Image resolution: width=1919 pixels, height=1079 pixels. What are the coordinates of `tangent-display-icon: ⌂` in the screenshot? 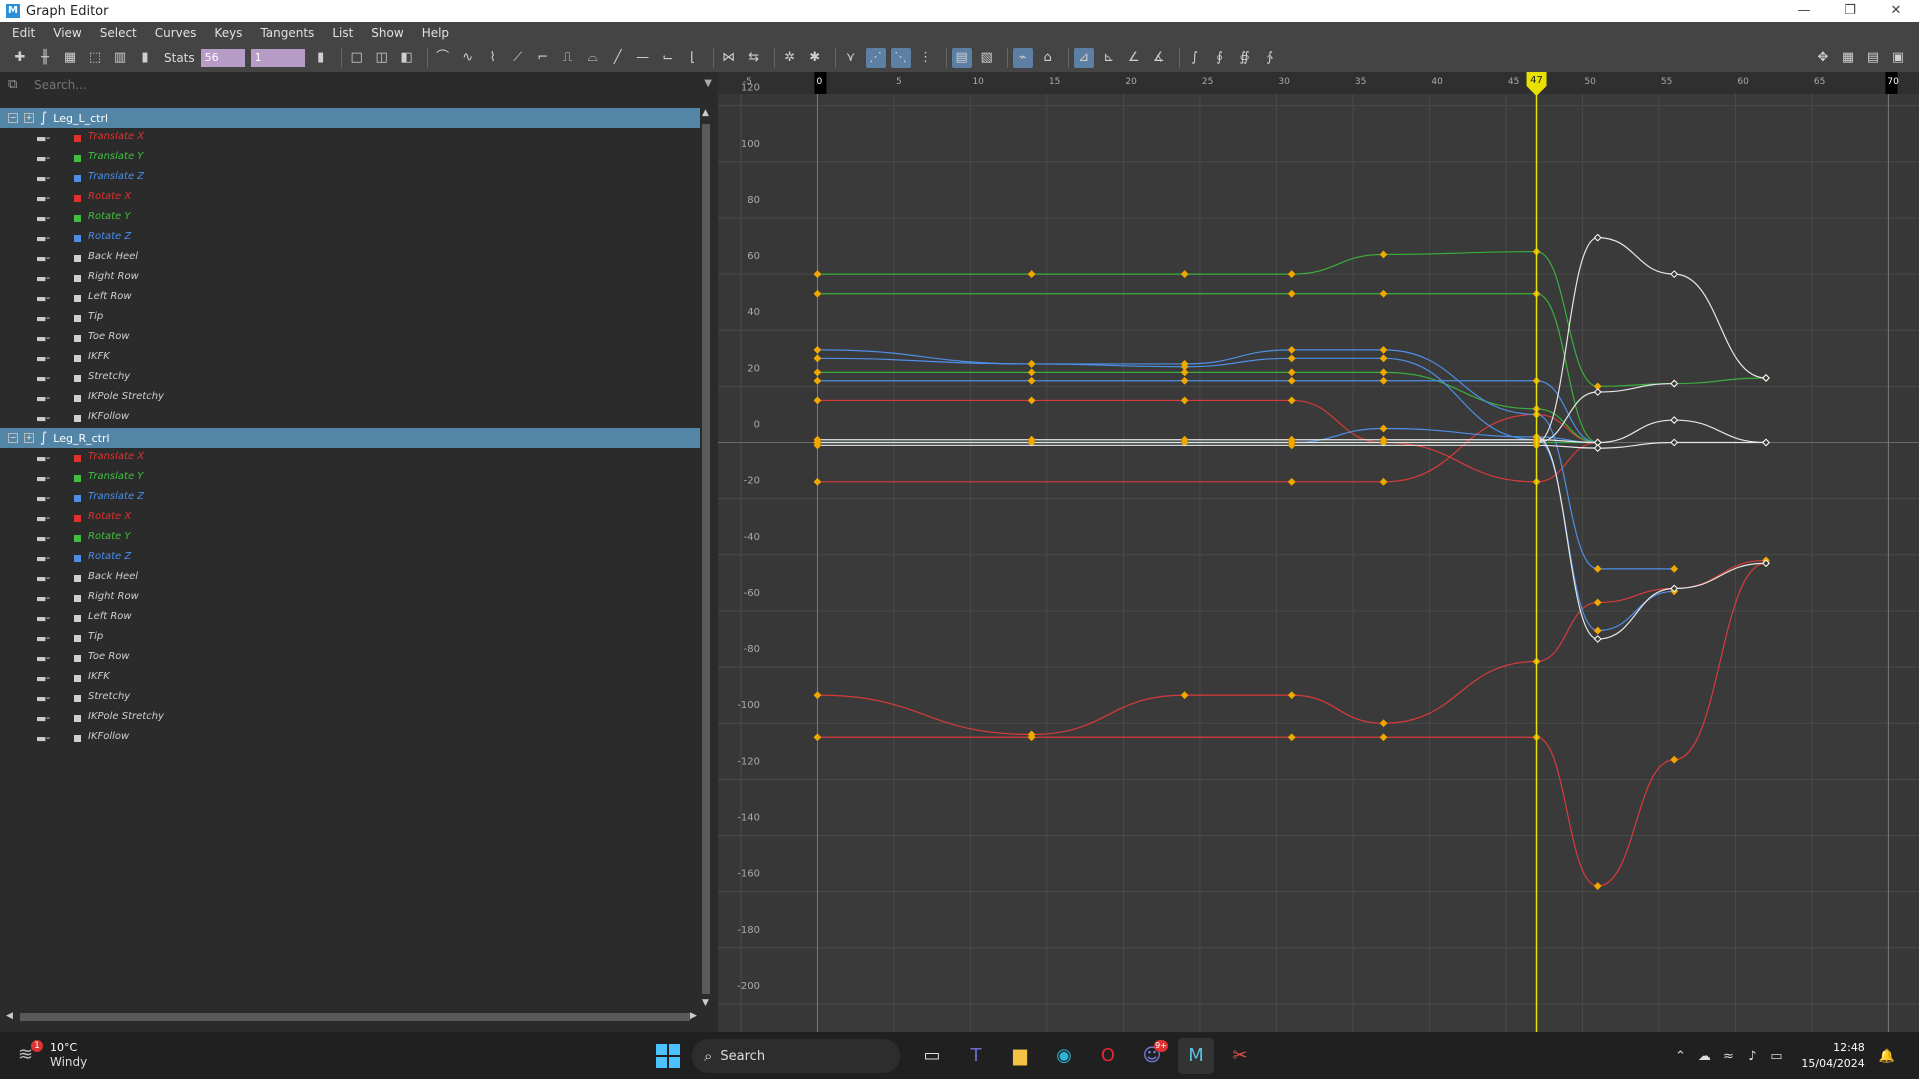 It's located at (1048, 58).